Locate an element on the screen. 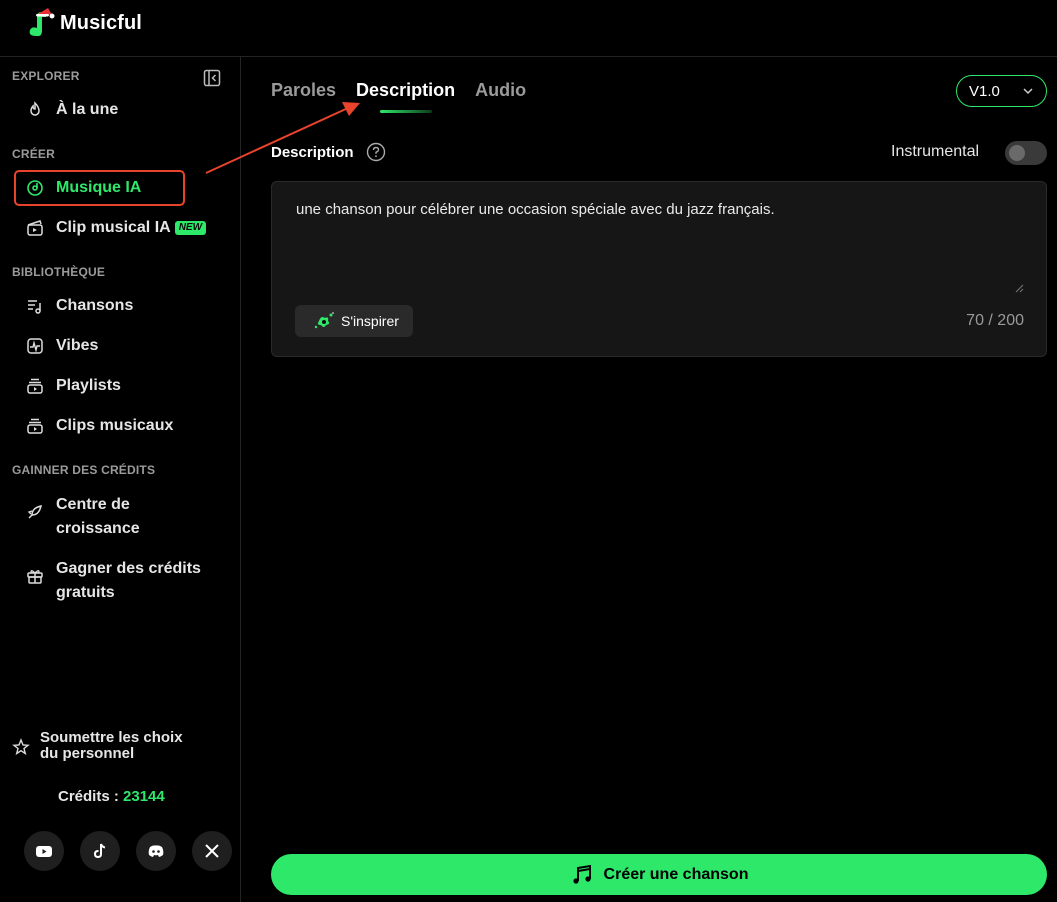 The image size is (1057, 902). sidebar-item-ai-clip: Clip musical IA NEW is located at coordinates (116, 228).